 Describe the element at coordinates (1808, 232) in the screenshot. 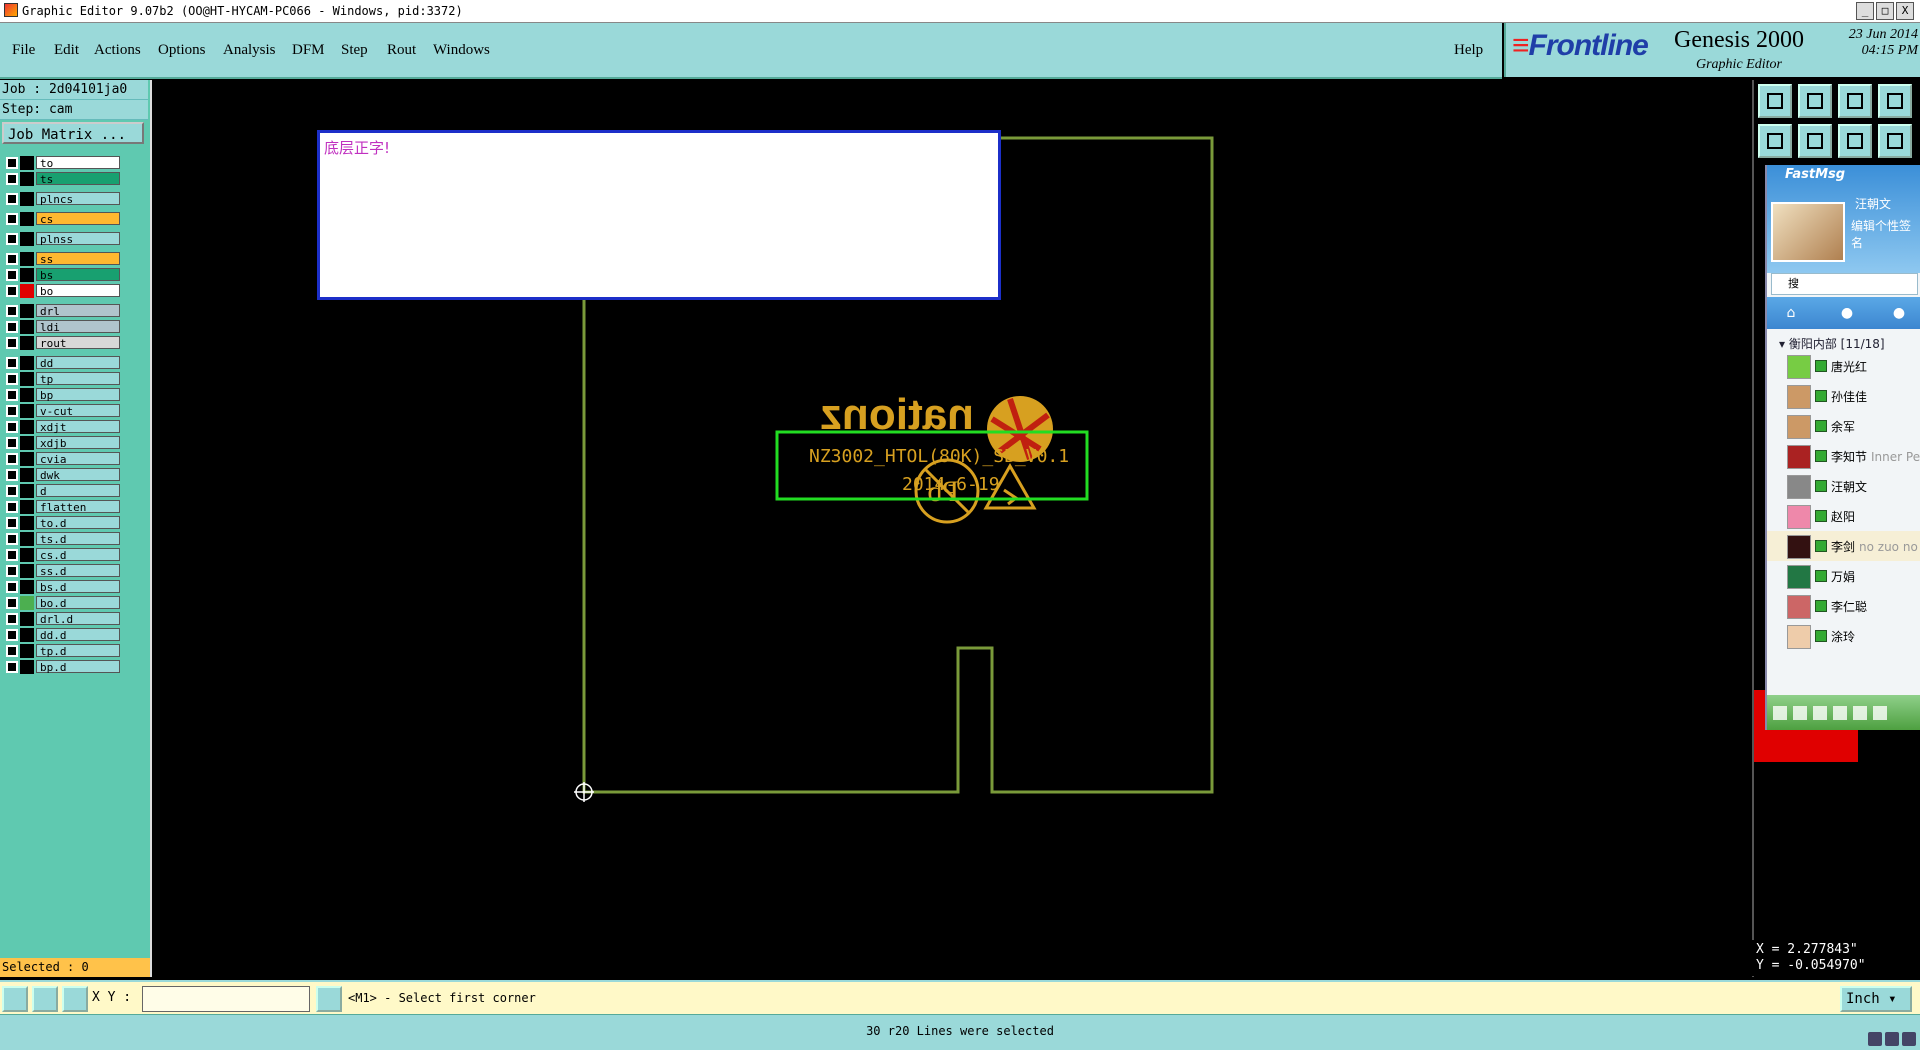

I see `avatar` at that location.